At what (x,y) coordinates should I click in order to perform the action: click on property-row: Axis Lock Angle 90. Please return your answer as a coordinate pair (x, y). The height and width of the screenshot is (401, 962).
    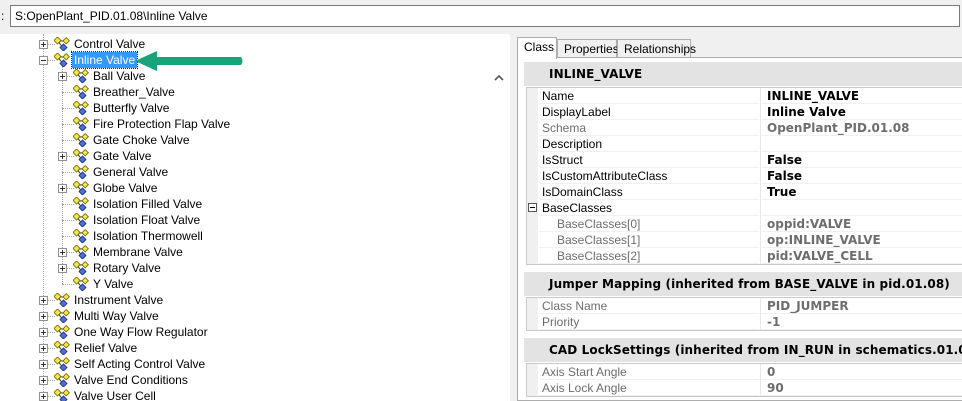
    Looking at the image, I should click on (744, 388).